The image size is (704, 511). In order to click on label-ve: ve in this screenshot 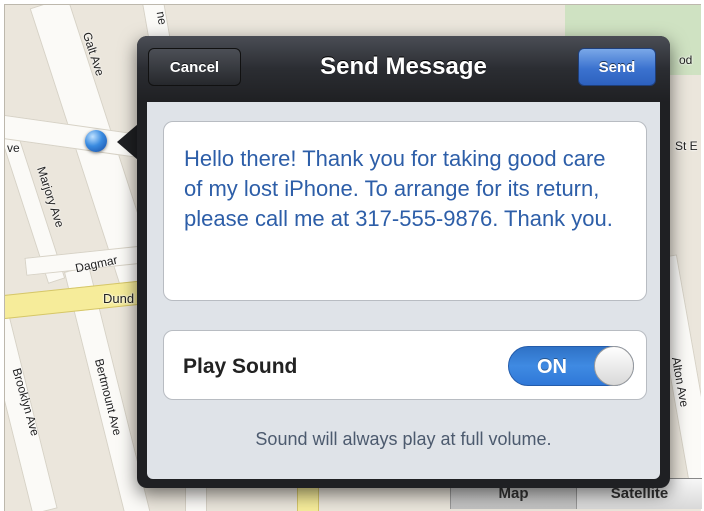, I will do `click(13, 148)`.